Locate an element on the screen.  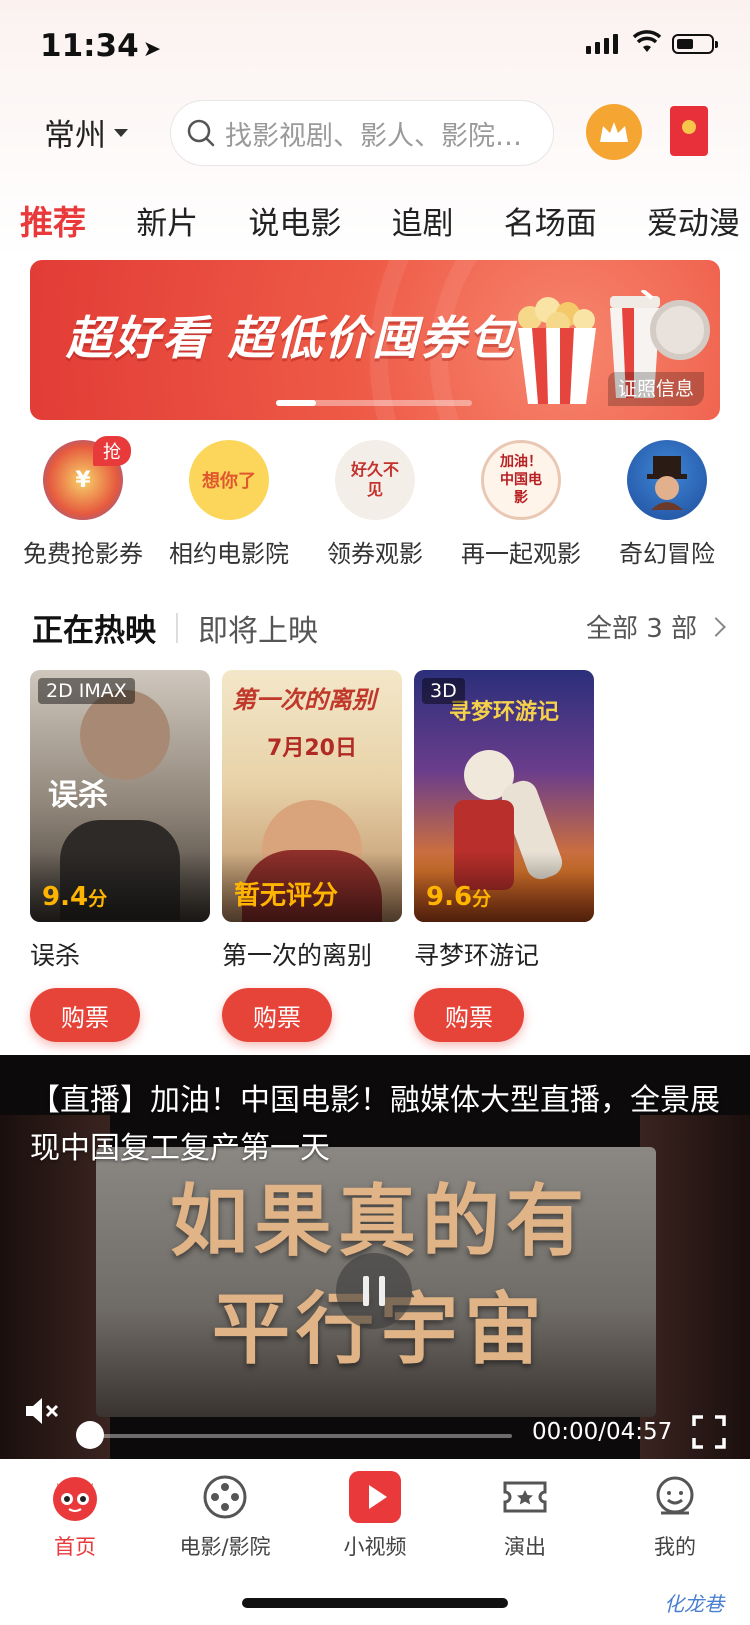
wifi-icon is located at coordinates (647, 44).